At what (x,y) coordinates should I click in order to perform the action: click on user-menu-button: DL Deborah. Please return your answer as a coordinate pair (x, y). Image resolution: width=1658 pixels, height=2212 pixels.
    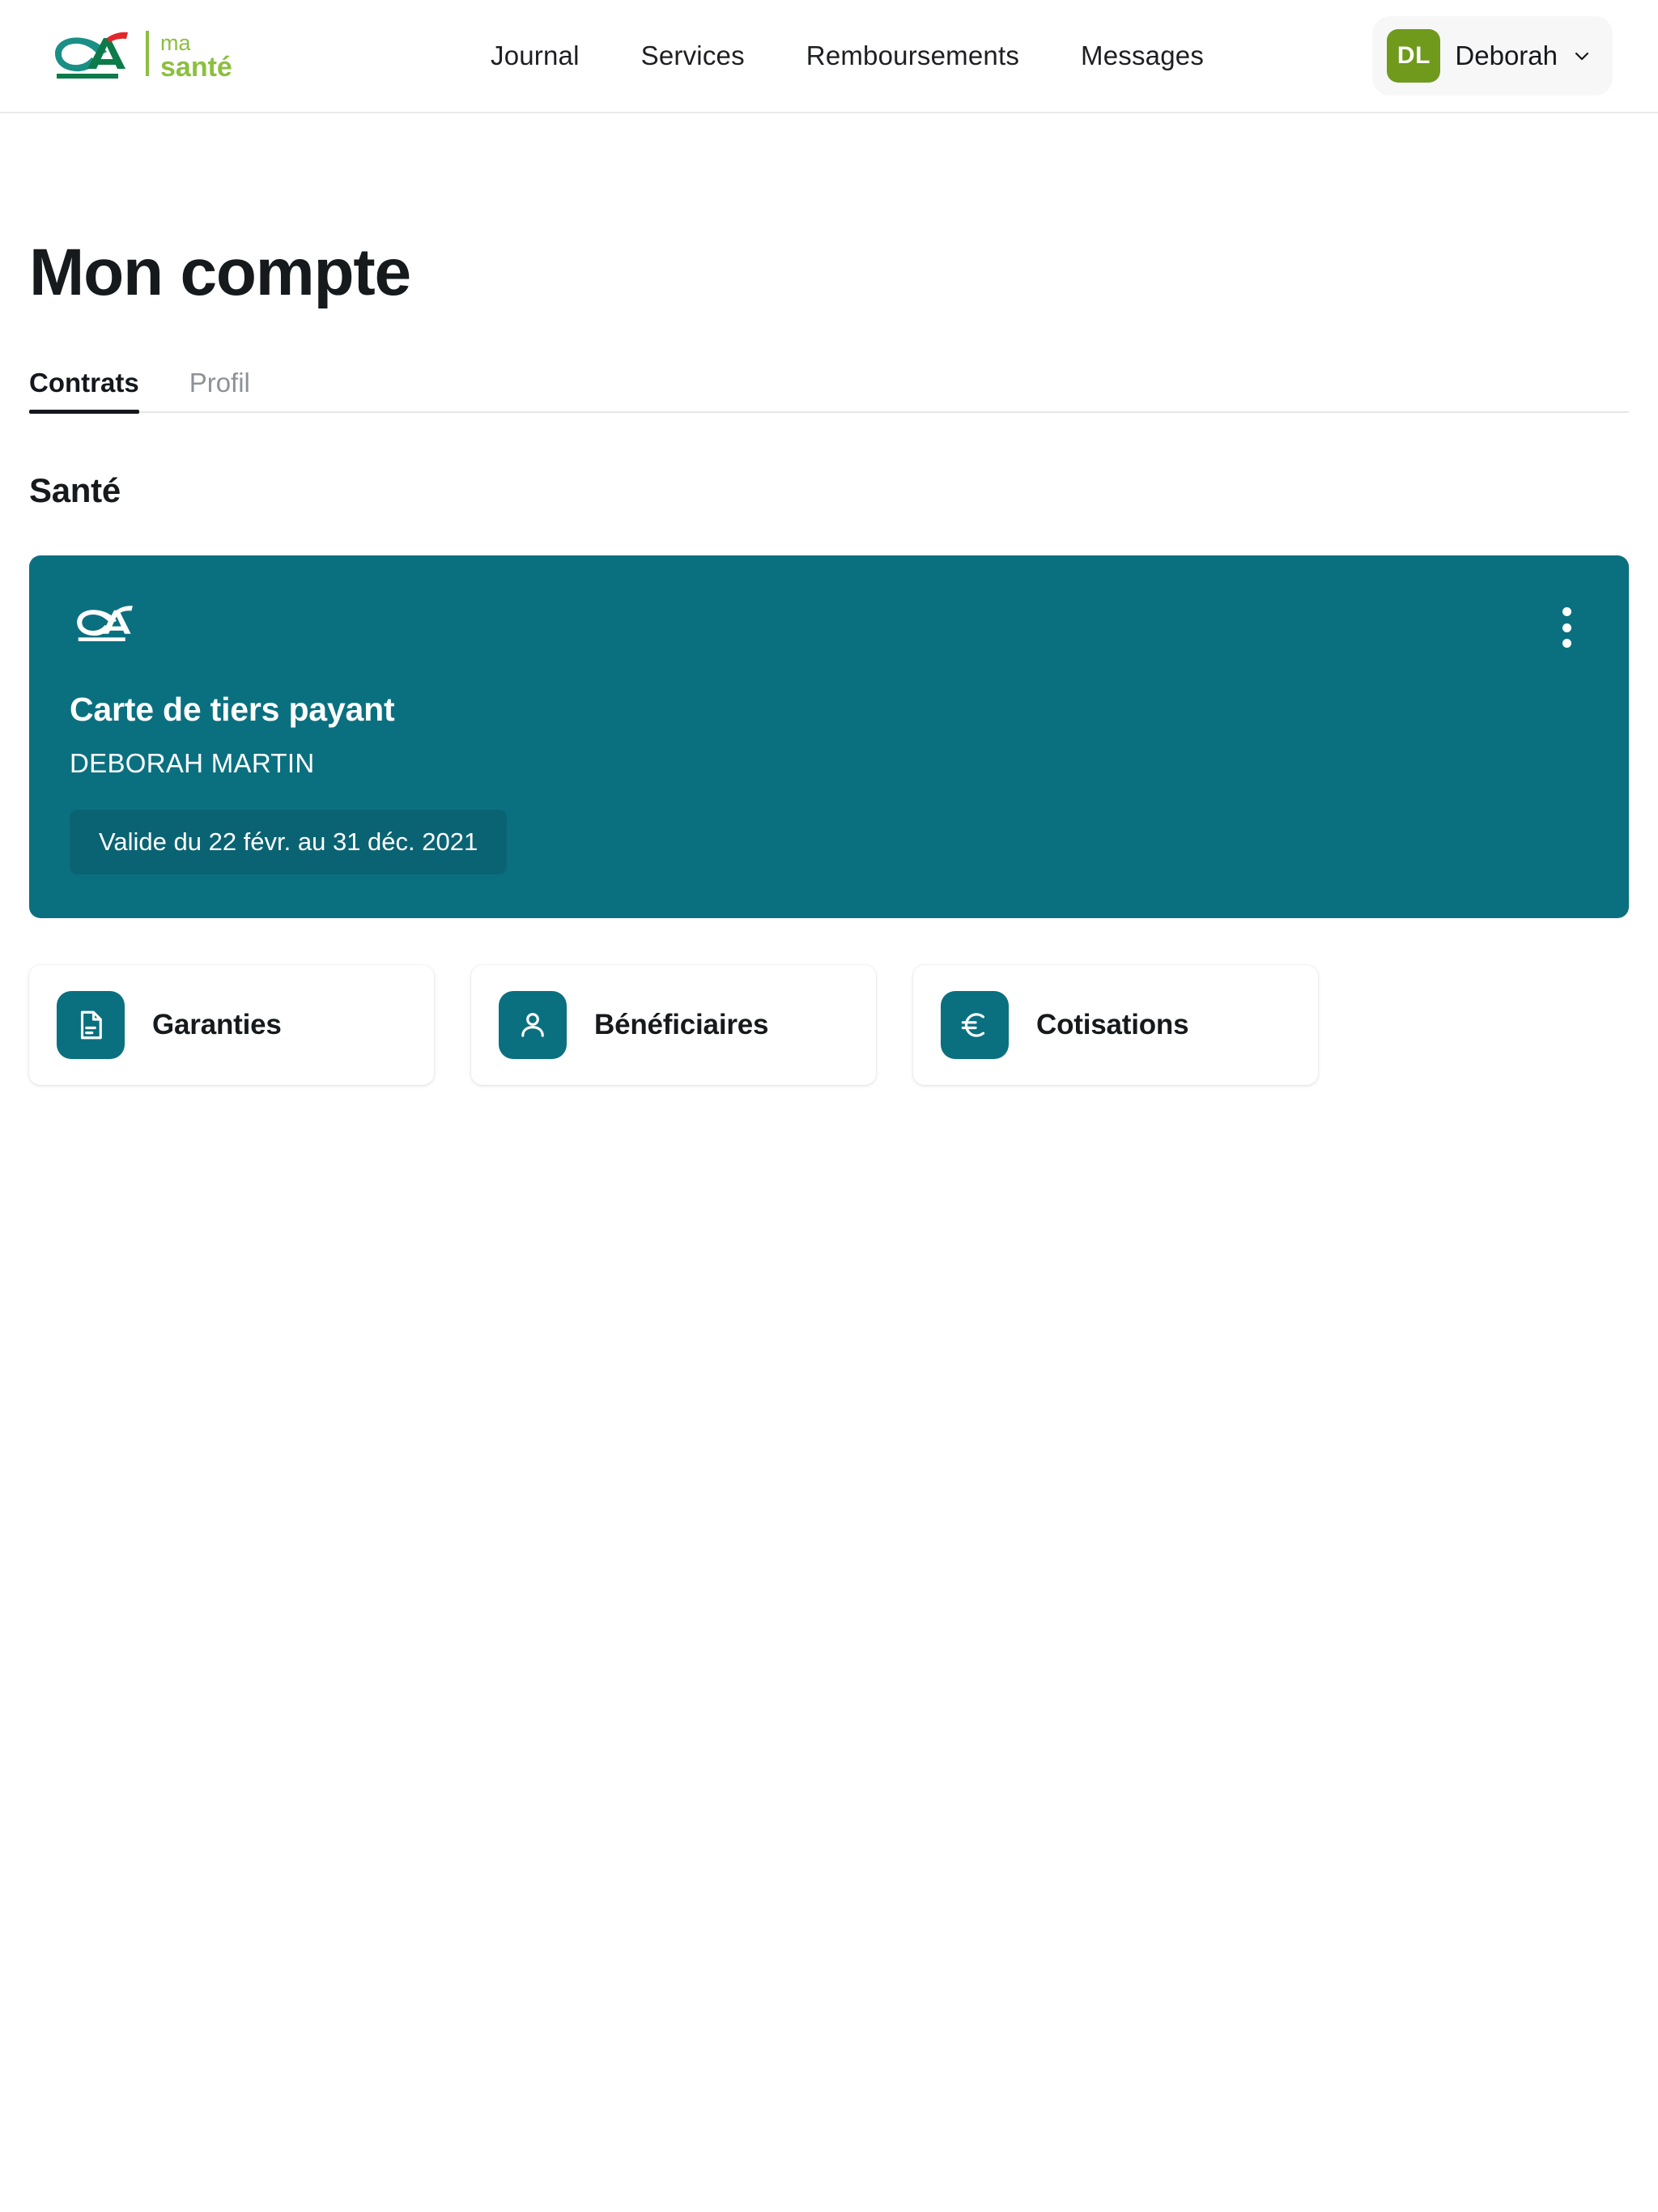
    Looking at the image, I should click on (1492, 56).